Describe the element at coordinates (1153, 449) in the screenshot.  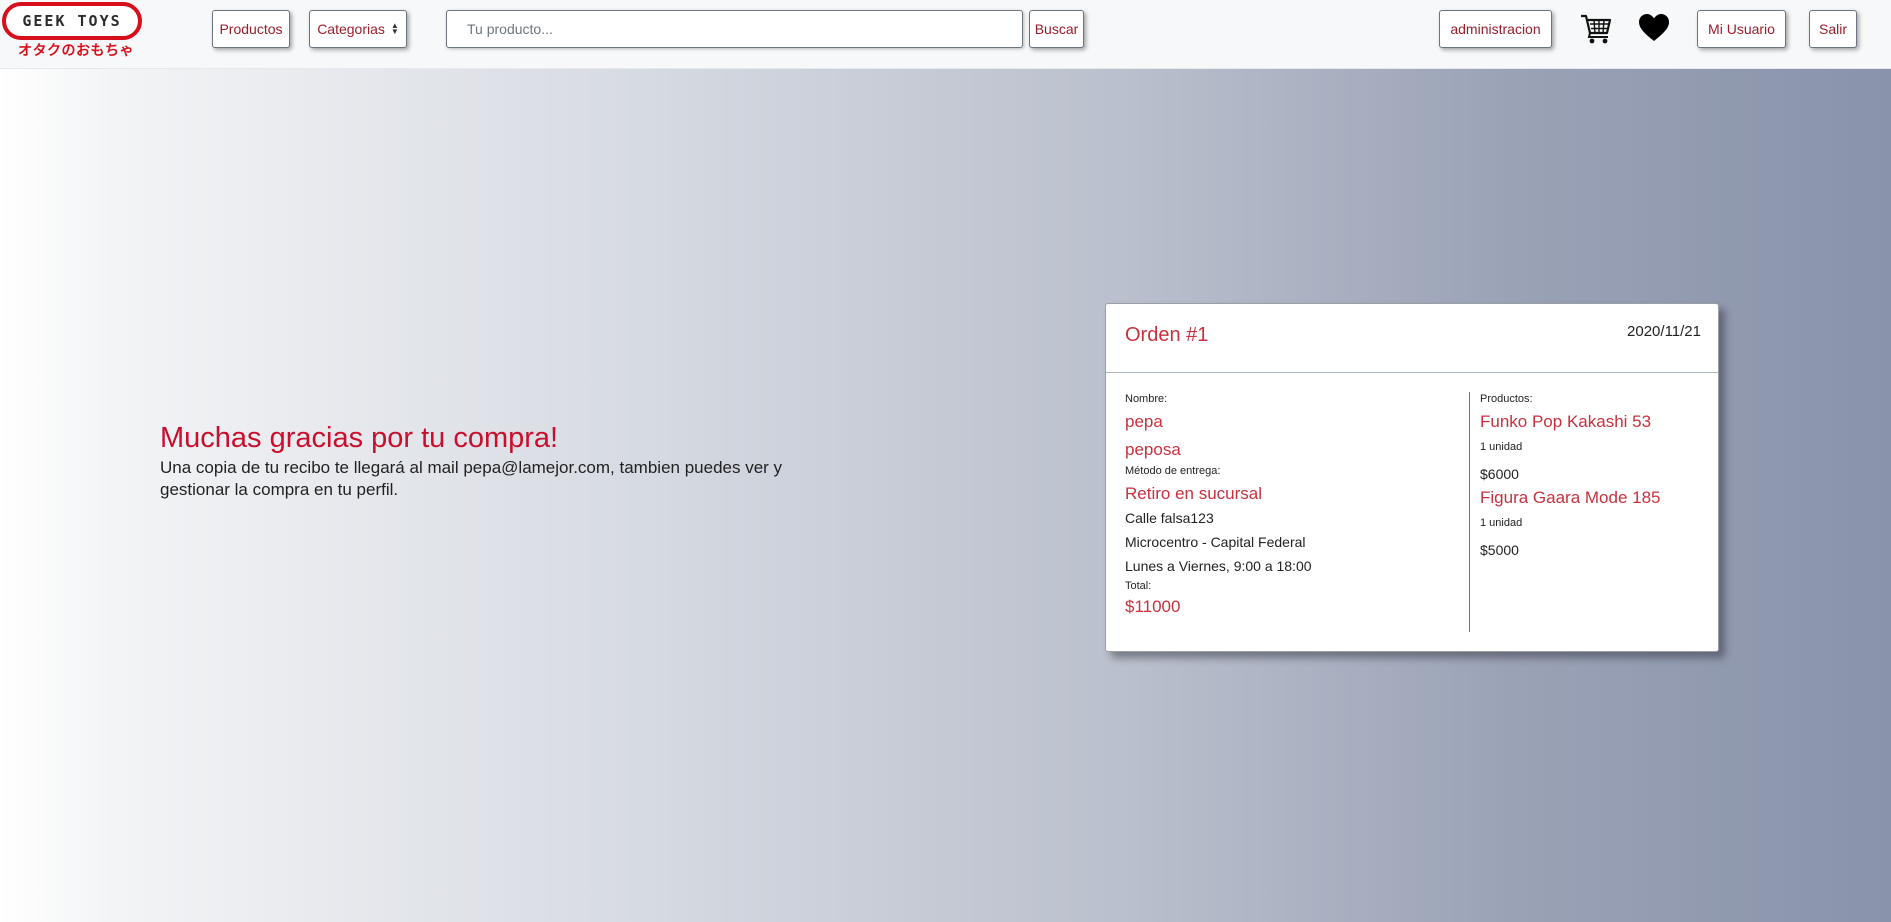
I see `customer-last-name: peposa` at that location.